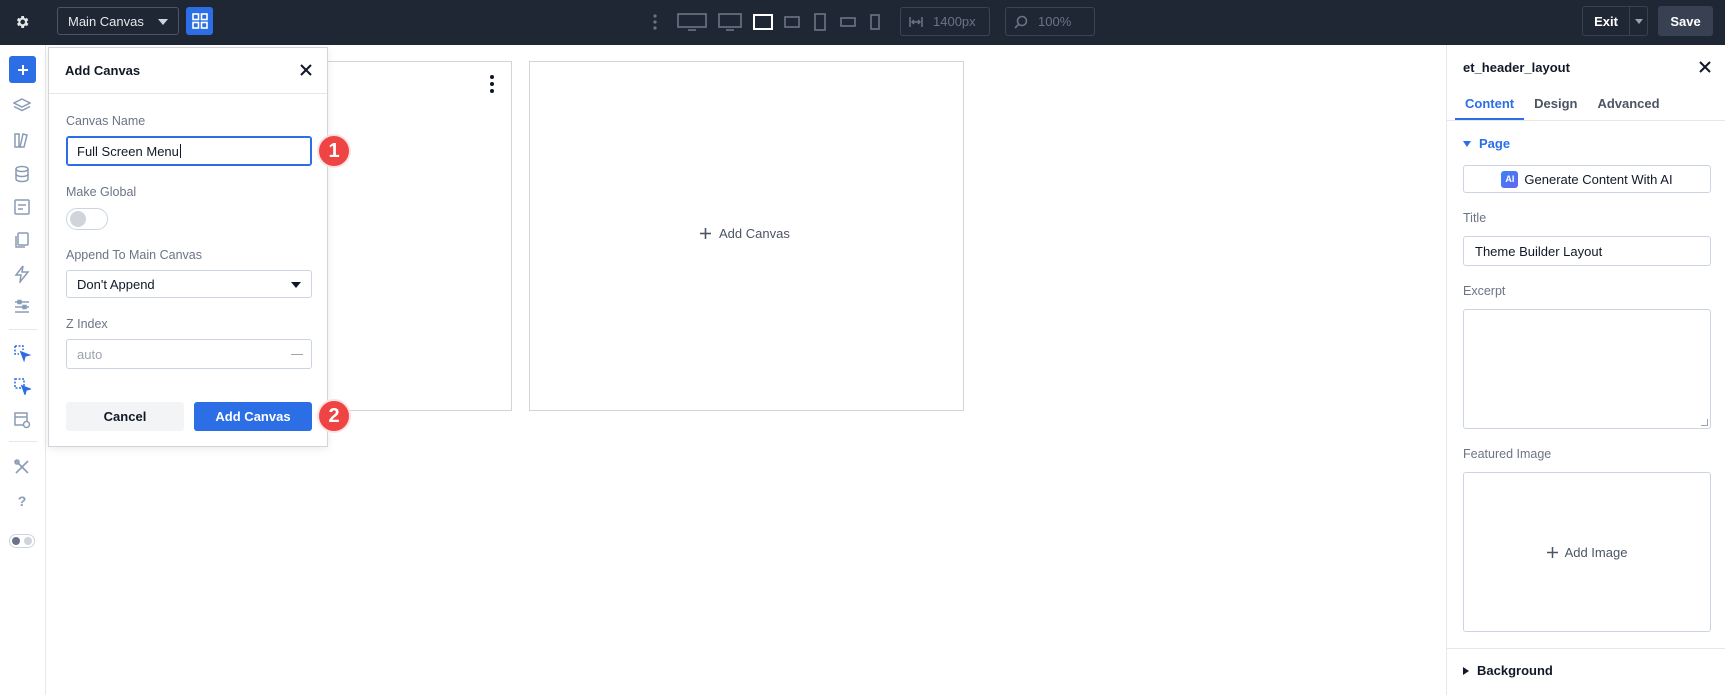 The height and width of the screenshot is (695, 1725). I want to click on background-section-label: Background, so click(1515, 670).